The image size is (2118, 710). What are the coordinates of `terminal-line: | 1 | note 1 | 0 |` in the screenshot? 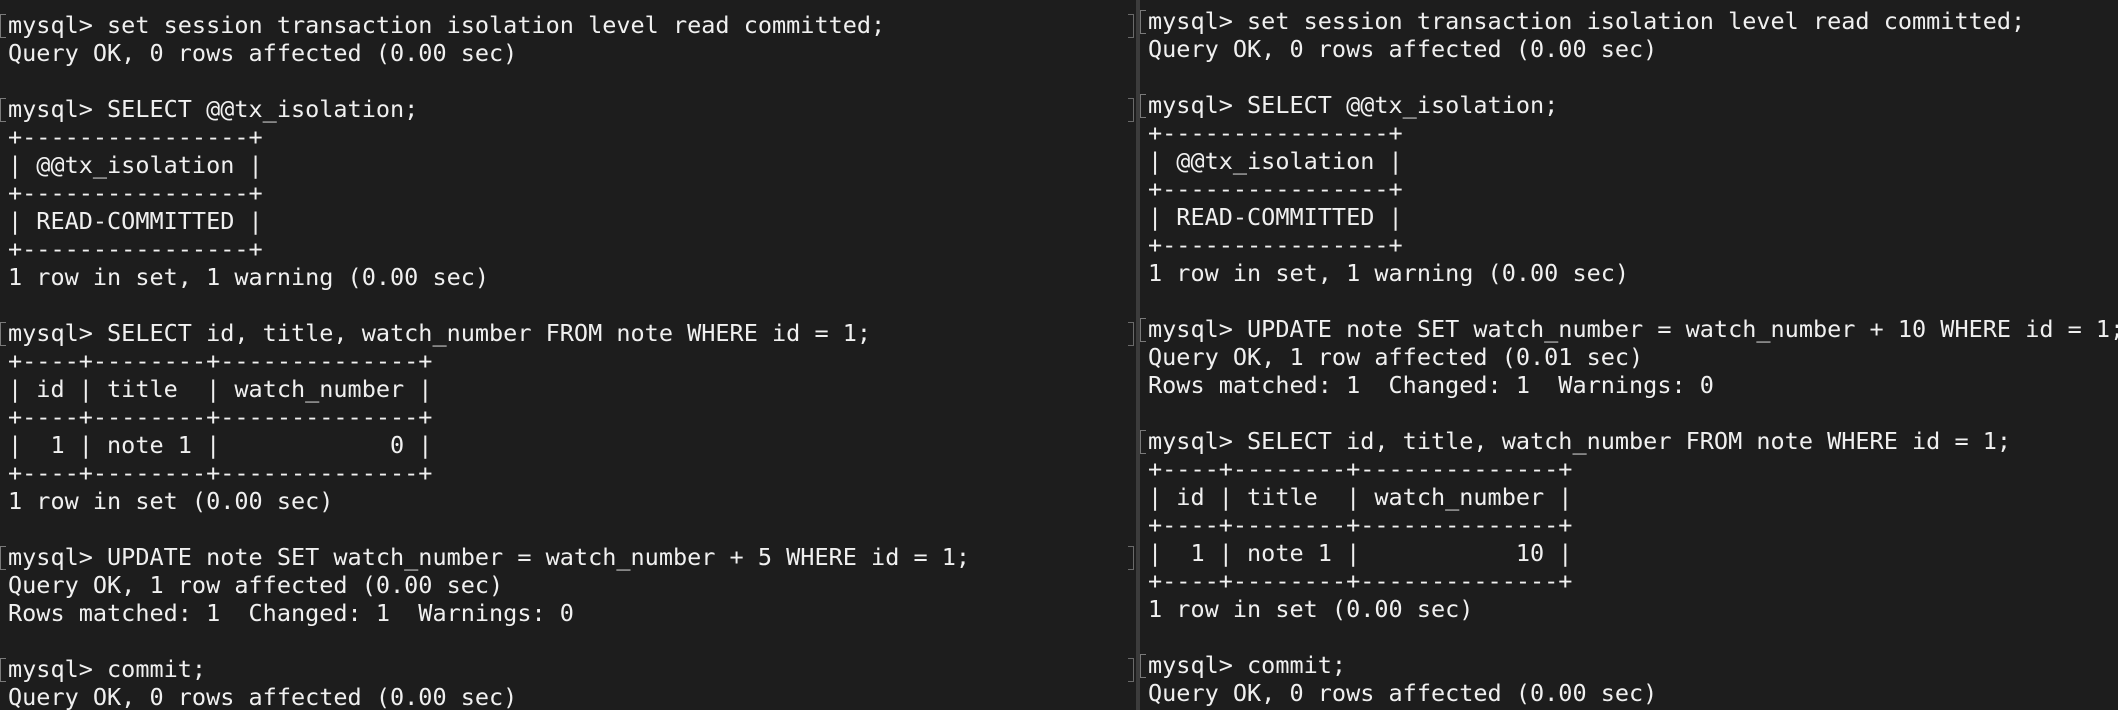 It's located at (220, 445).